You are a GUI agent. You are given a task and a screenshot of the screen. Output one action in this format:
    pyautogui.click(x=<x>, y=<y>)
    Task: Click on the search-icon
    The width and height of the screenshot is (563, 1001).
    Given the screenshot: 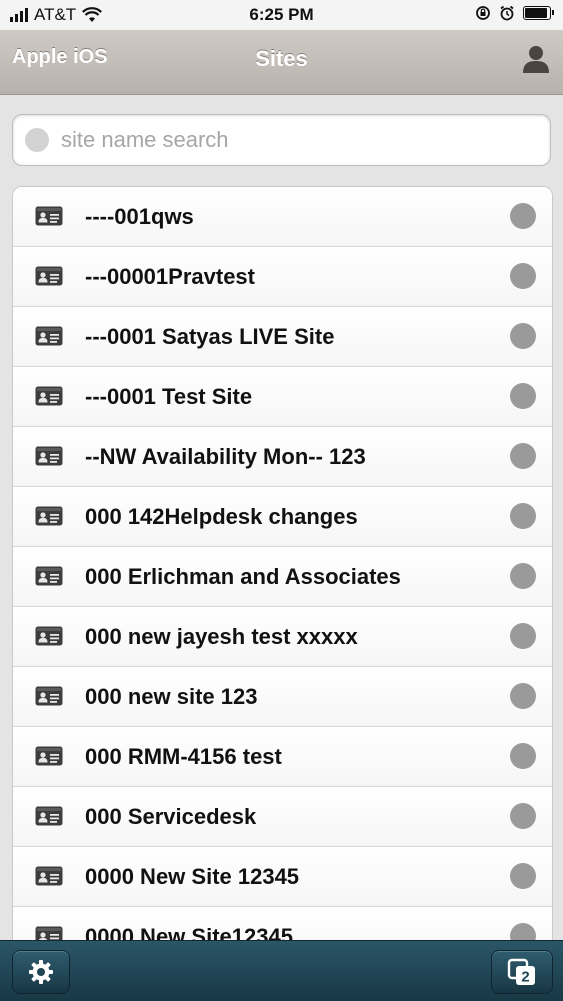 What is the action you would take?
    pyautogui.click(x=37, y=140)
    